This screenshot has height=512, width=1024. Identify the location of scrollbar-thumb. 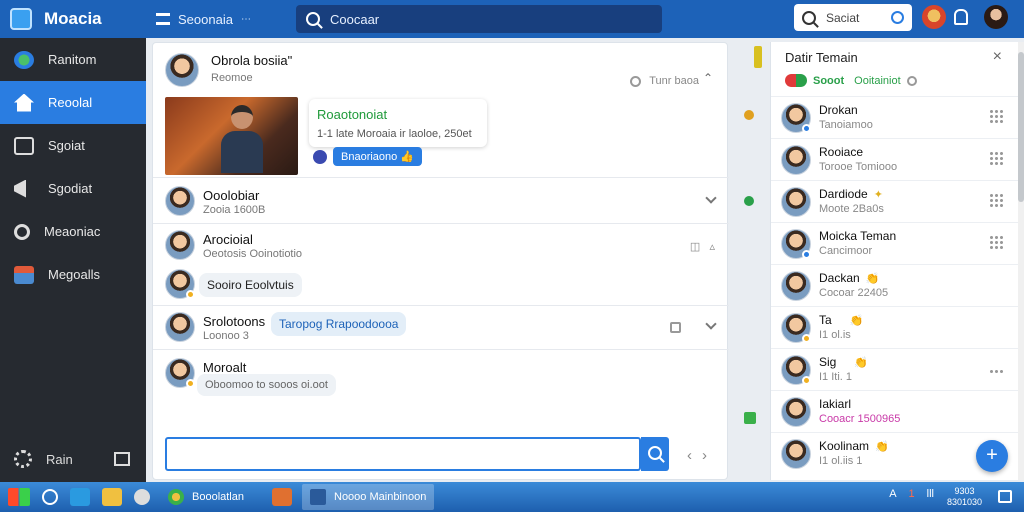
(1021, 127).